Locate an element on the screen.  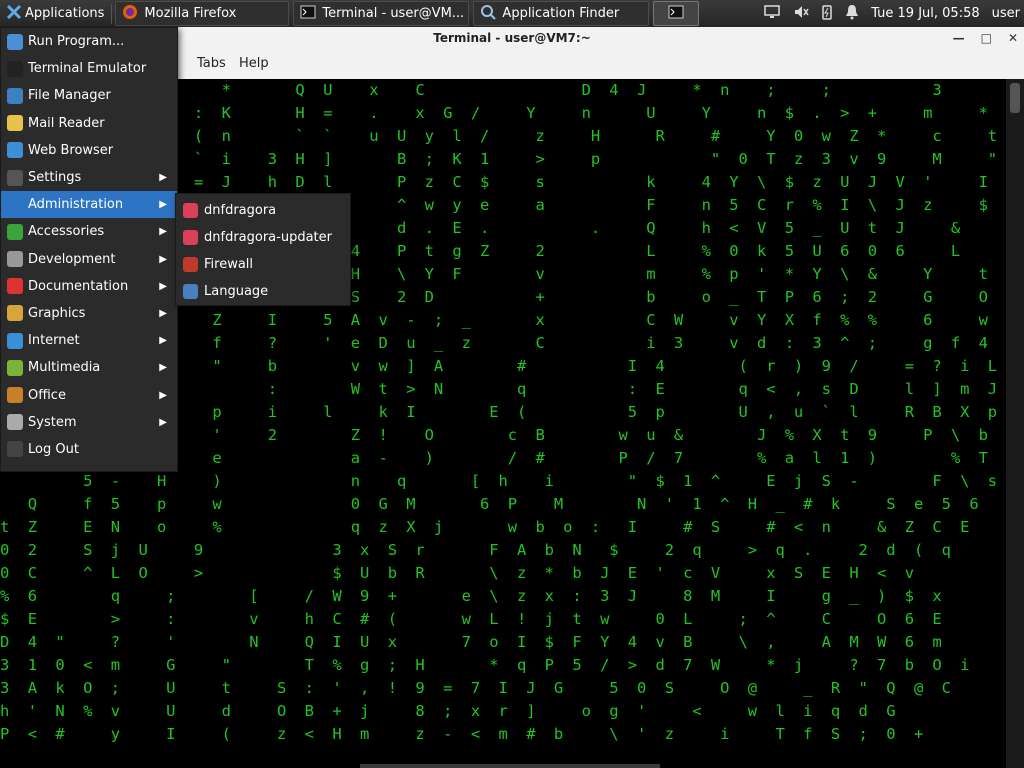
menu-item-label: Mail Reader is located at coordinates (66, 123).